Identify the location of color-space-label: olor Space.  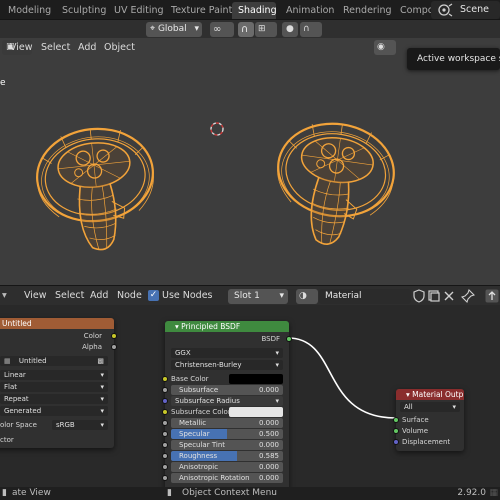
(18, 425).